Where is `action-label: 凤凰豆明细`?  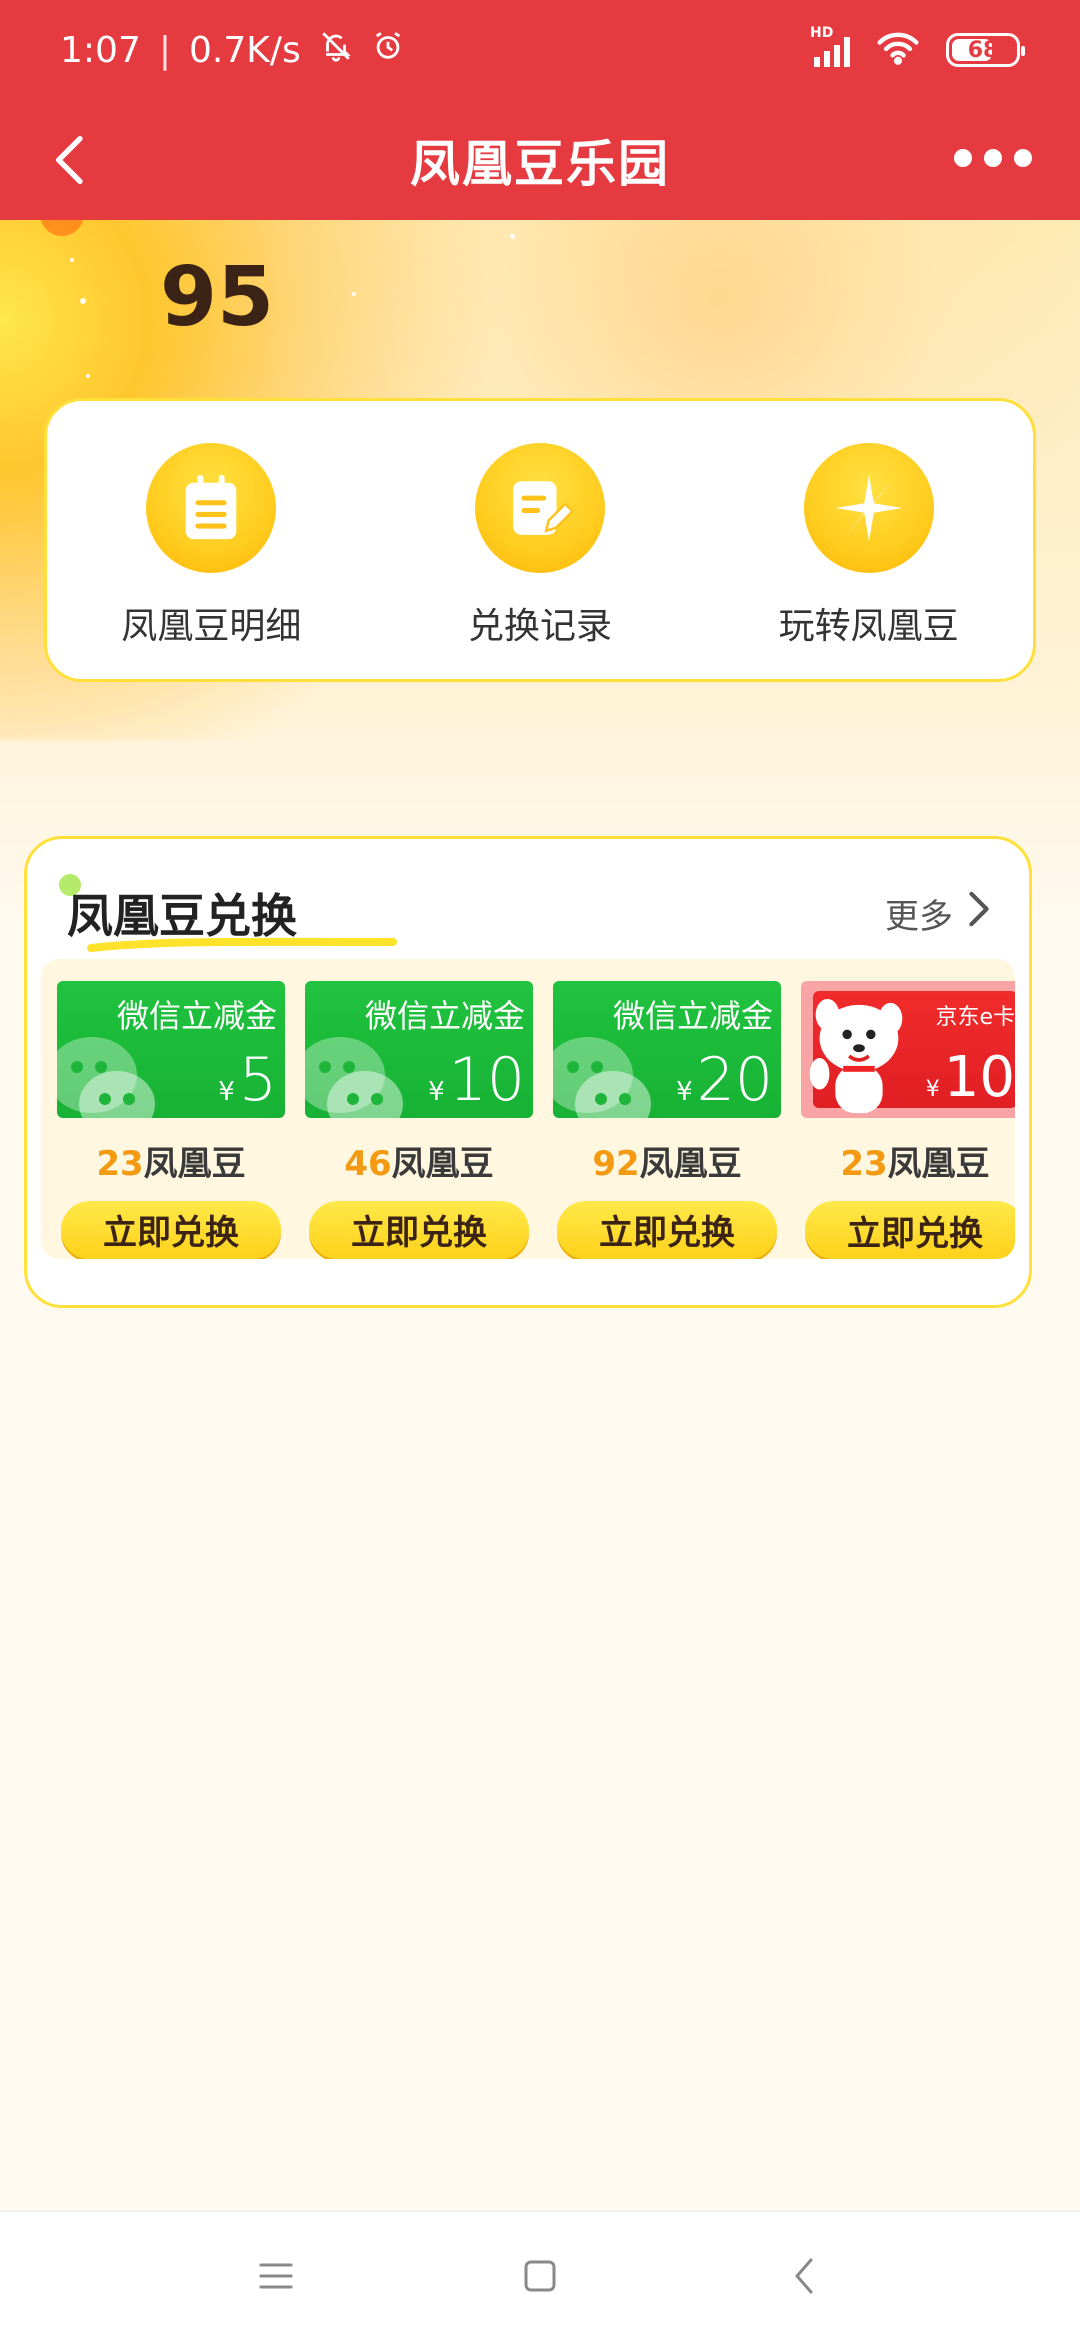
action-label: 凤凰豆明细 is located at coordinates (211, 626).